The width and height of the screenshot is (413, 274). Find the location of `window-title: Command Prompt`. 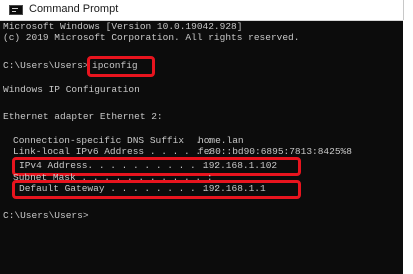

window-title: Command Prompt is located at coordinates (74, 9).